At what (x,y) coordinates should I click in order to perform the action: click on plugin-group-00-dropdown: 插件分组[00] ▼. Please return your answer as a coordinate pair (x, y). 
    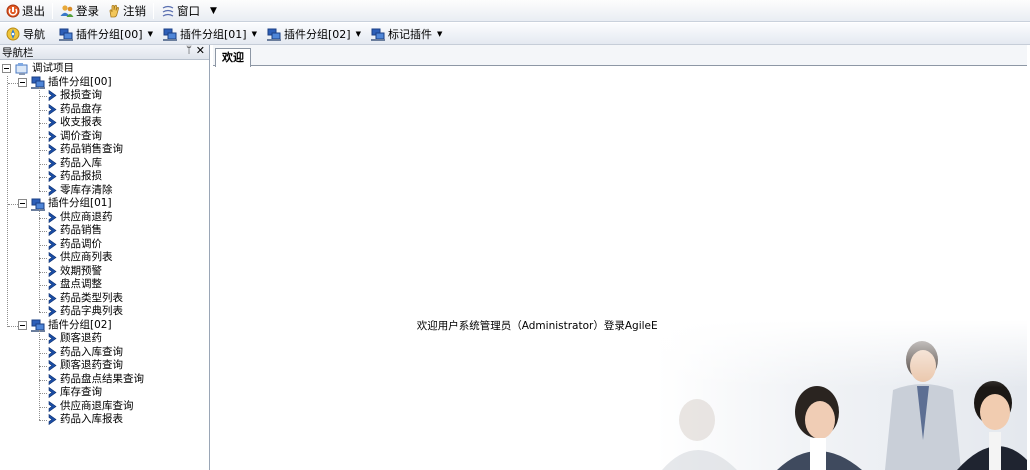
    Looking at the image, I should click on (108, 34).